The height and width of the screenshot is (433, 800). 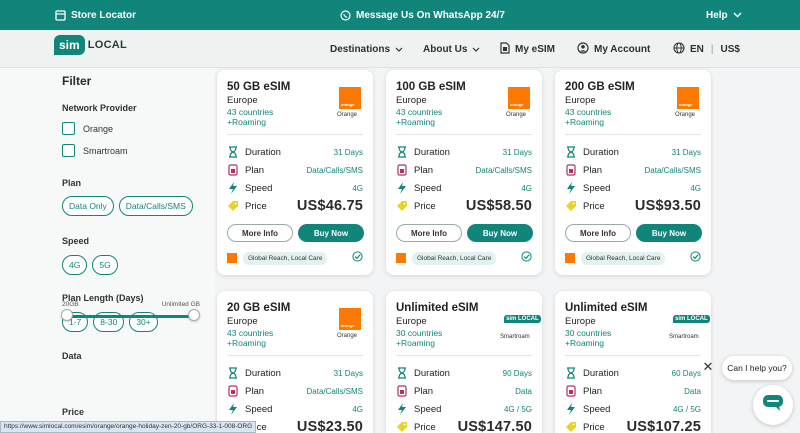 What do you see at coordinates (72, 356) in the screenshot?
I see `data-heading: Data` at bounding box center [72, 356].